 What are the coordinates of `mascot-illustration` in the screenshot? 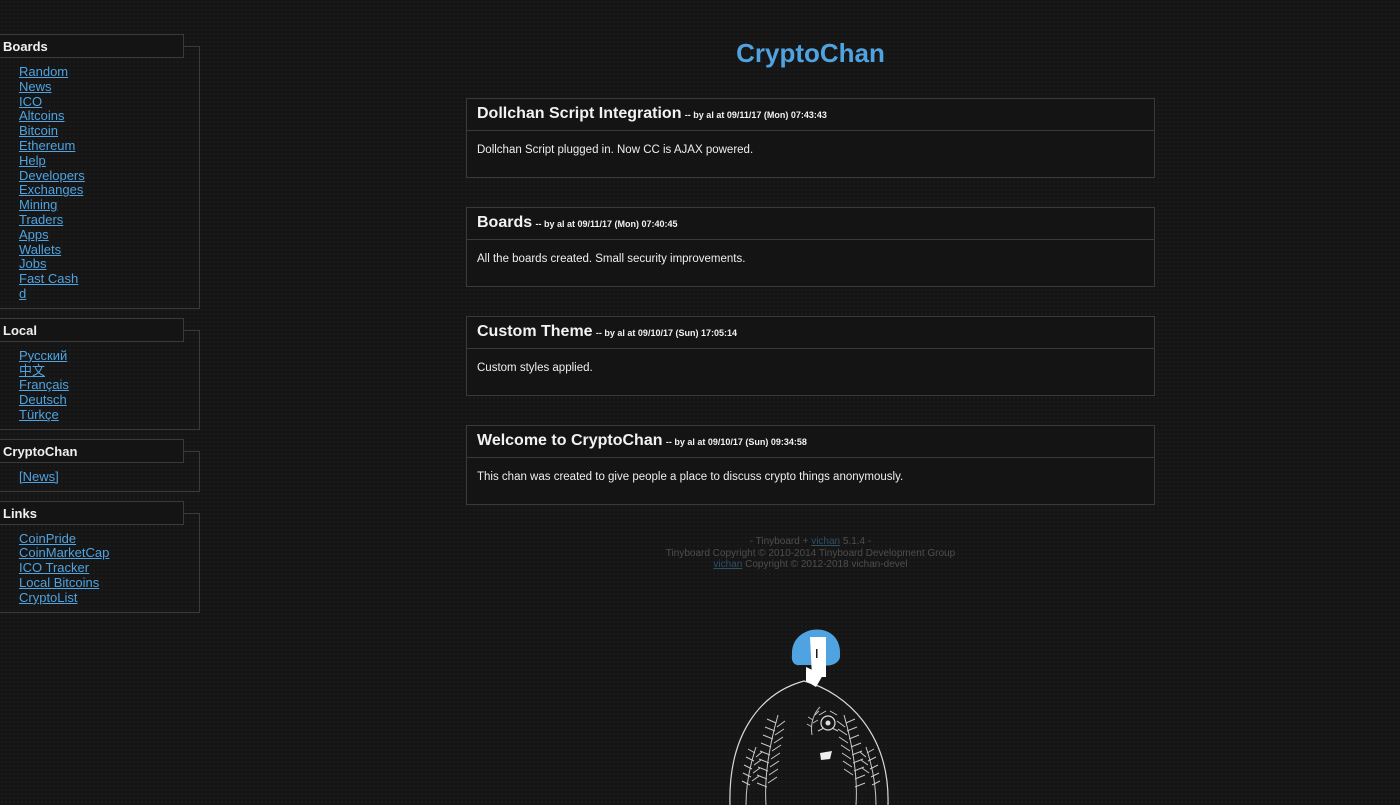 It's located at (809, 717).